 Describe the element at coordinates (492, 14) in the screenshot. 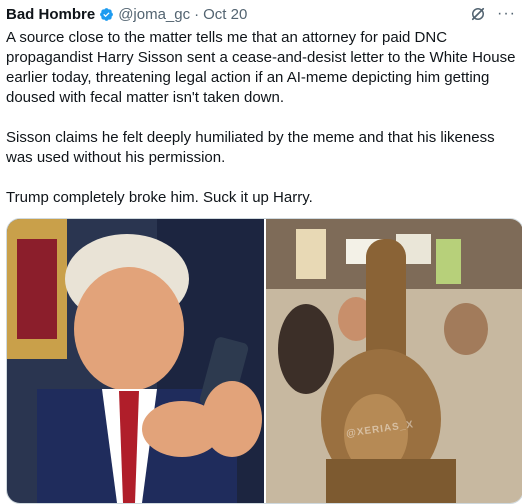

I see `header-actions: ···` at that location.